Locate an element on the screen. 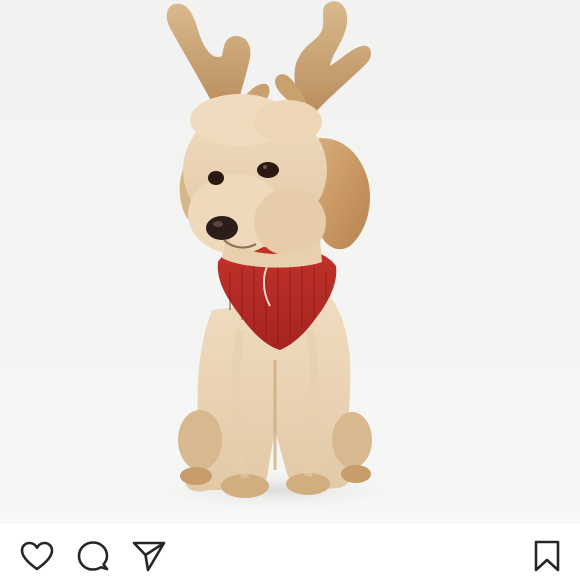  post-action-bar is located at coordinates (290, 552).